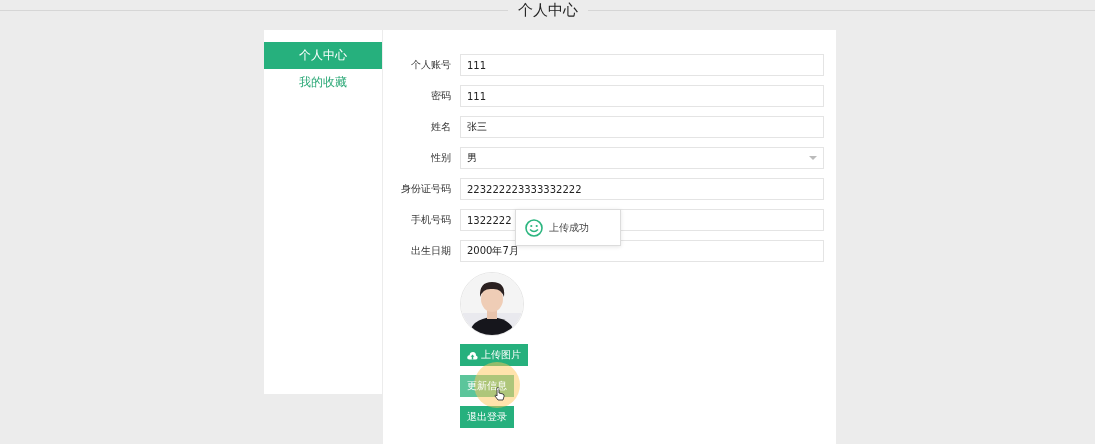  What do you see at coordinates (425, 189) in the screenshot?
I see `field-label: 身份证号码` at bounding box center [425, 189].